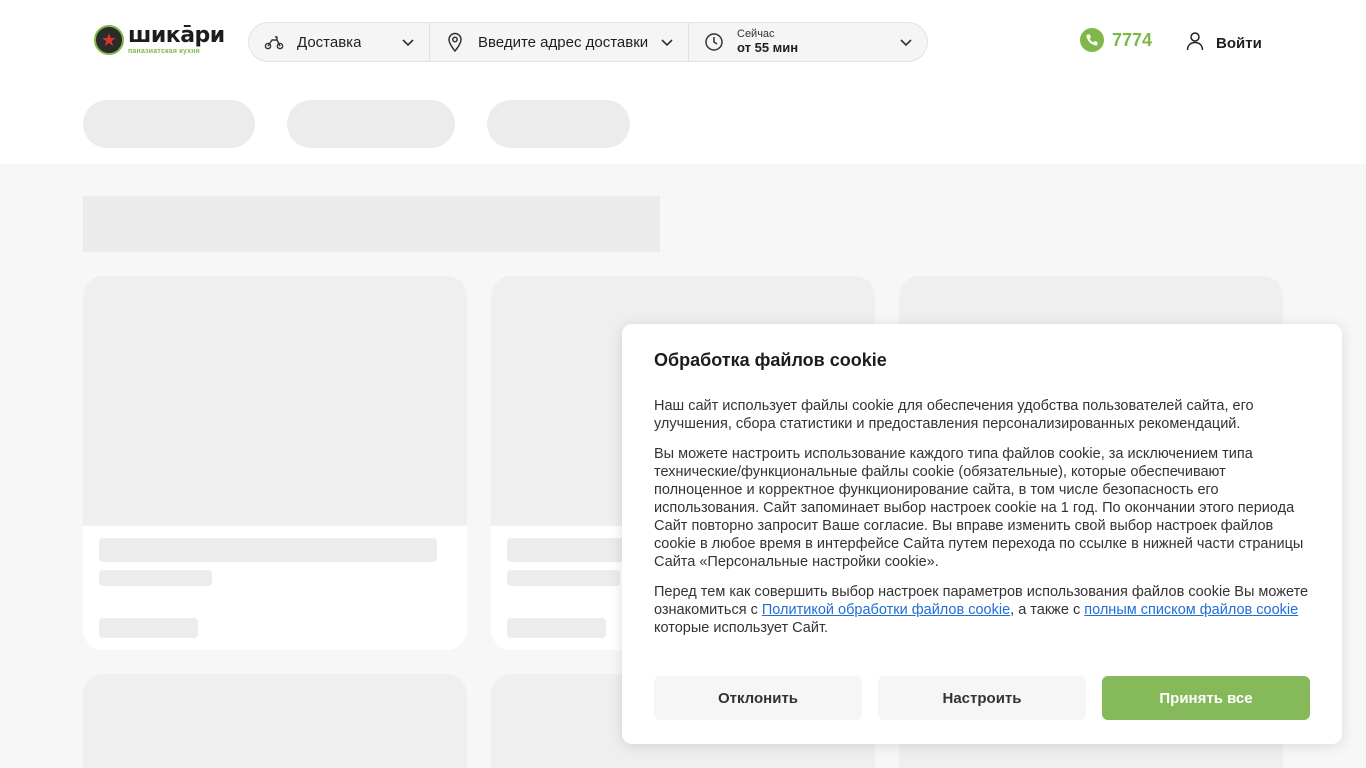 The height and width of the screenshot is (768, 1366). Describe the element at coordinates (371, 224) in the screenshot. I see `section-title-skeleton` at that location.